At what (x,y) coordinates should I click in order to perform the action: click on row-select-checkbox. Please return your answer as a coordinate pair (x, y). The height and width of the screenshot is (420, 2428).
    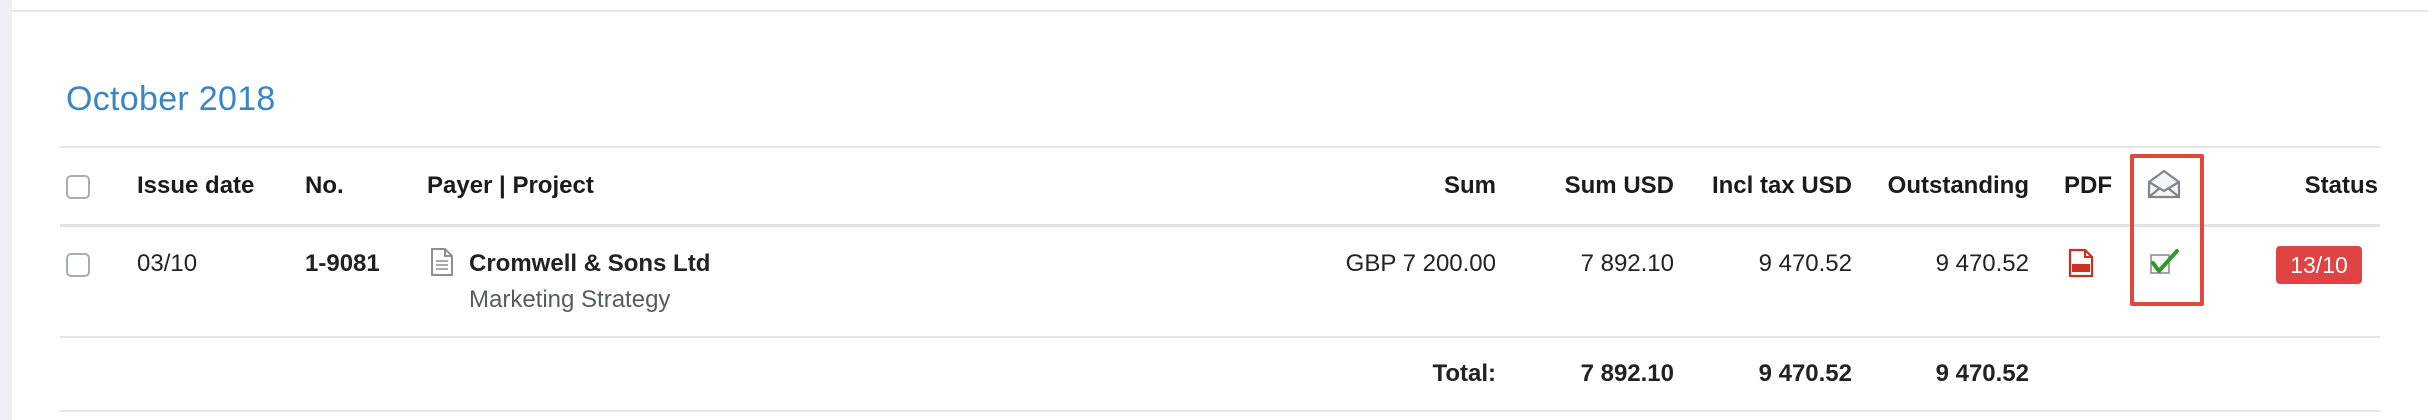
    Looking at the image, I should click on (78, 265).